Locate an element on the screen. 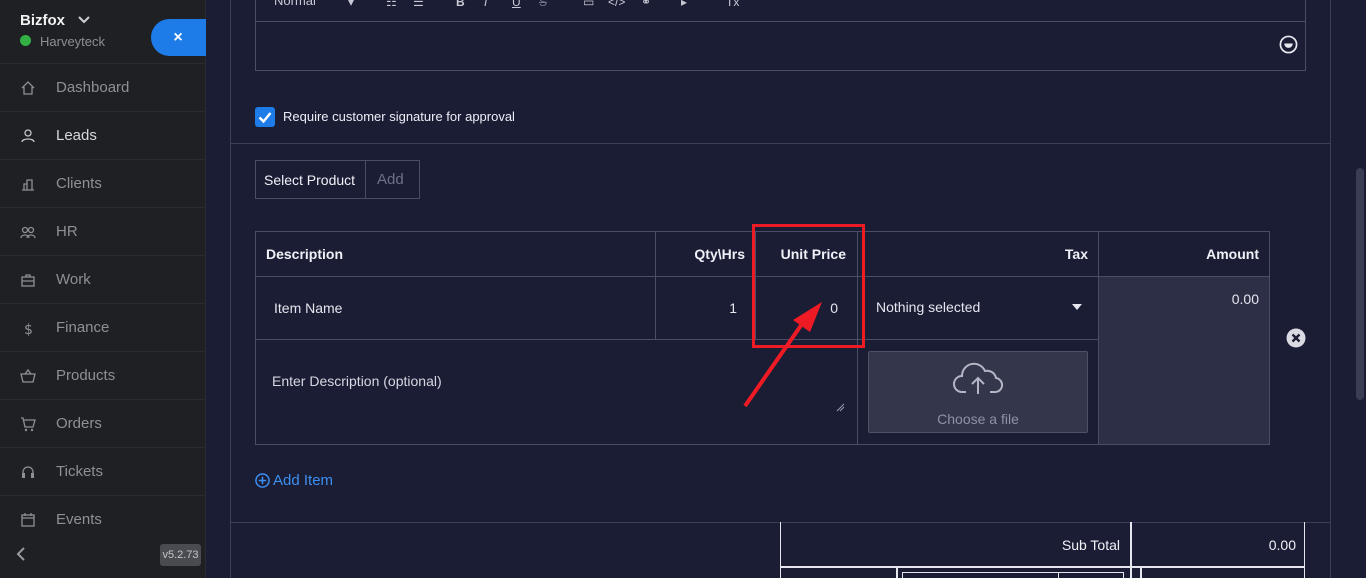 This screenshot has height=578, width=1366. sidebar-item-events: Events is located at coordinates (102, 519).